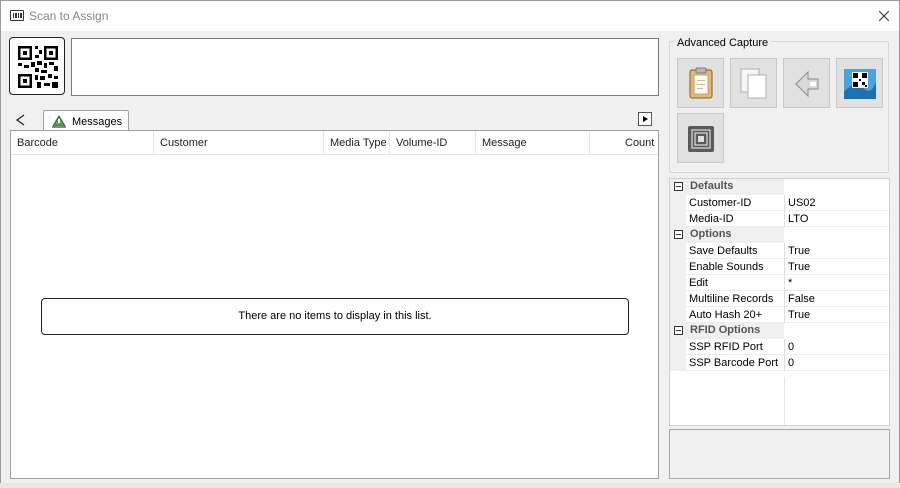 The height and width of the screenshot is (488, 900). I want to click on category-rfid-options: RFID Options, so click(779, 331).